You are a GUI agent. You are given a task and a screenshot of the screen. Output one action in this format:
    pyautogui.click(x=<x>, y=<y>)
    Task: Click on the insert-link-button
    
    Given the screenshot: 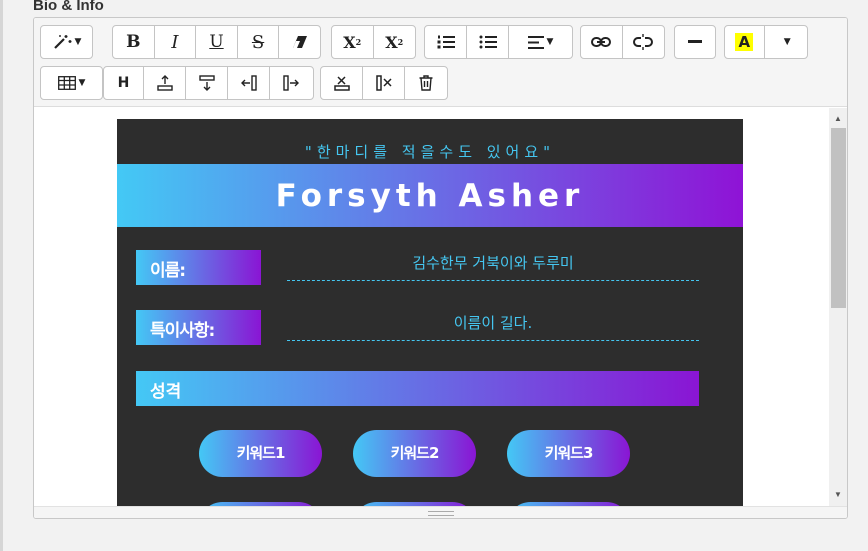 What is the action you would take?
    pyautogui.click(x=602, y=42)
    